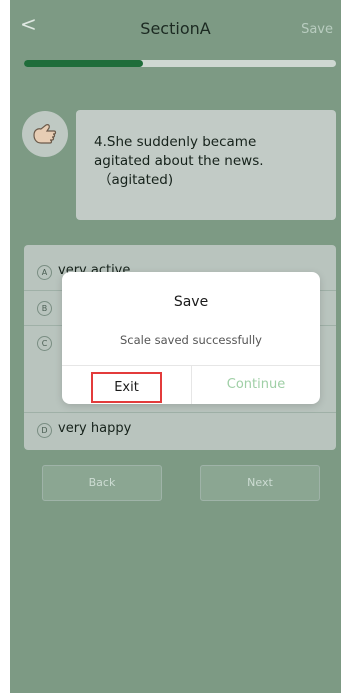 Image resolution: width=341 pixels, height=693 pixels. What do you see at coordinates (260, 483) in the screenshot?
I see `next-button: Next` at bounding box center [260, 483].